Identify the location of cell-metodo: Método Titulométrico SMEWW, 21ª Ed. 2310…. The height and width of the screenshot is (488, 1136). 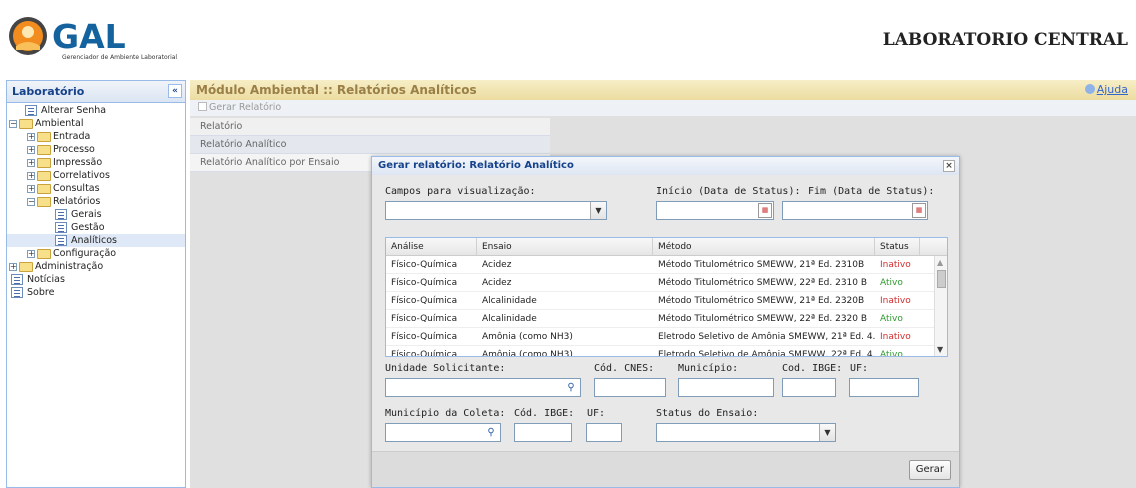
(761, 265).